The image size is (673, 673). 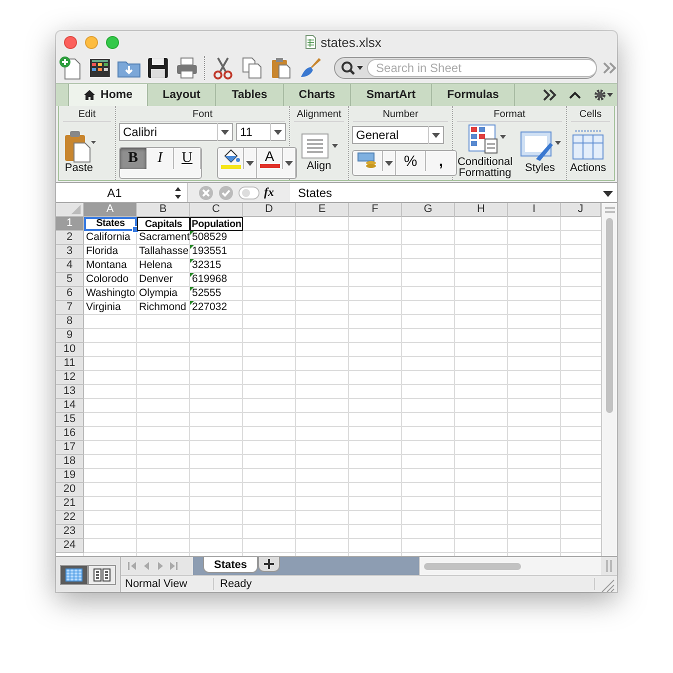 I want to click on row-header: 9, so click(x=70, y=336).